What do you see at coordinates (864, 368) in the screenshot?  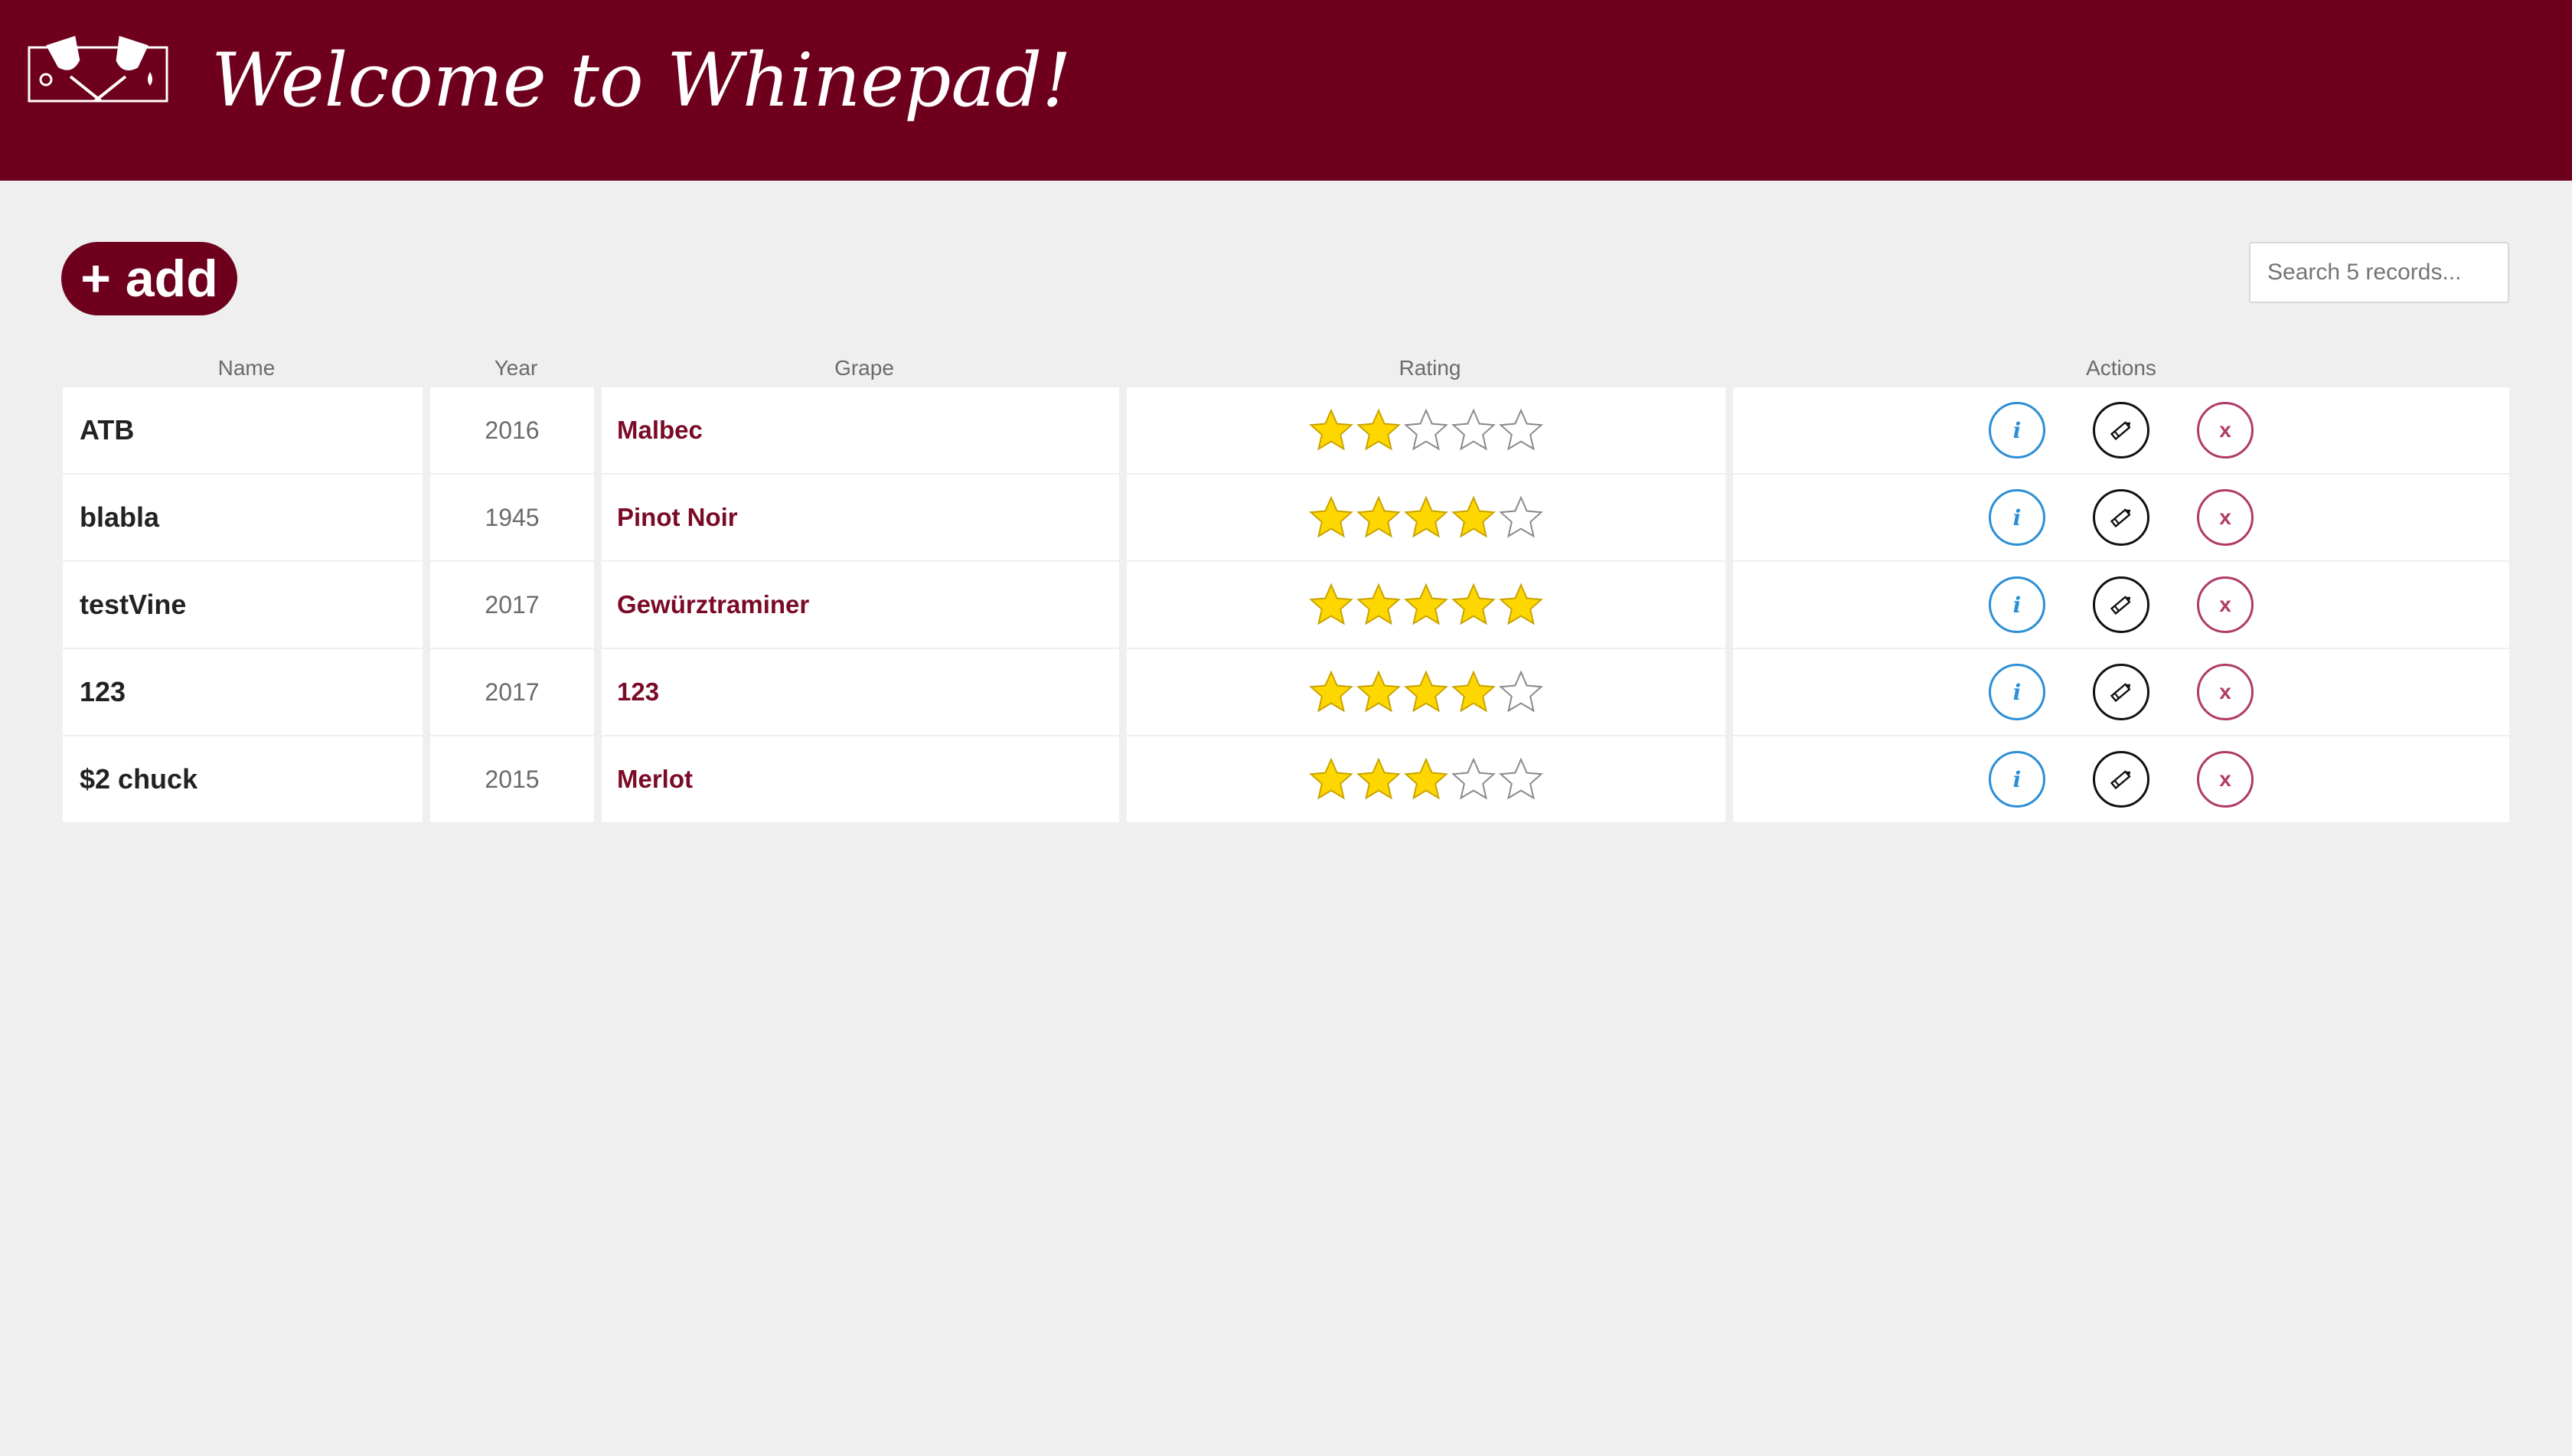 I see `column-header-grape: Grape` at bounding box center [864, 368].